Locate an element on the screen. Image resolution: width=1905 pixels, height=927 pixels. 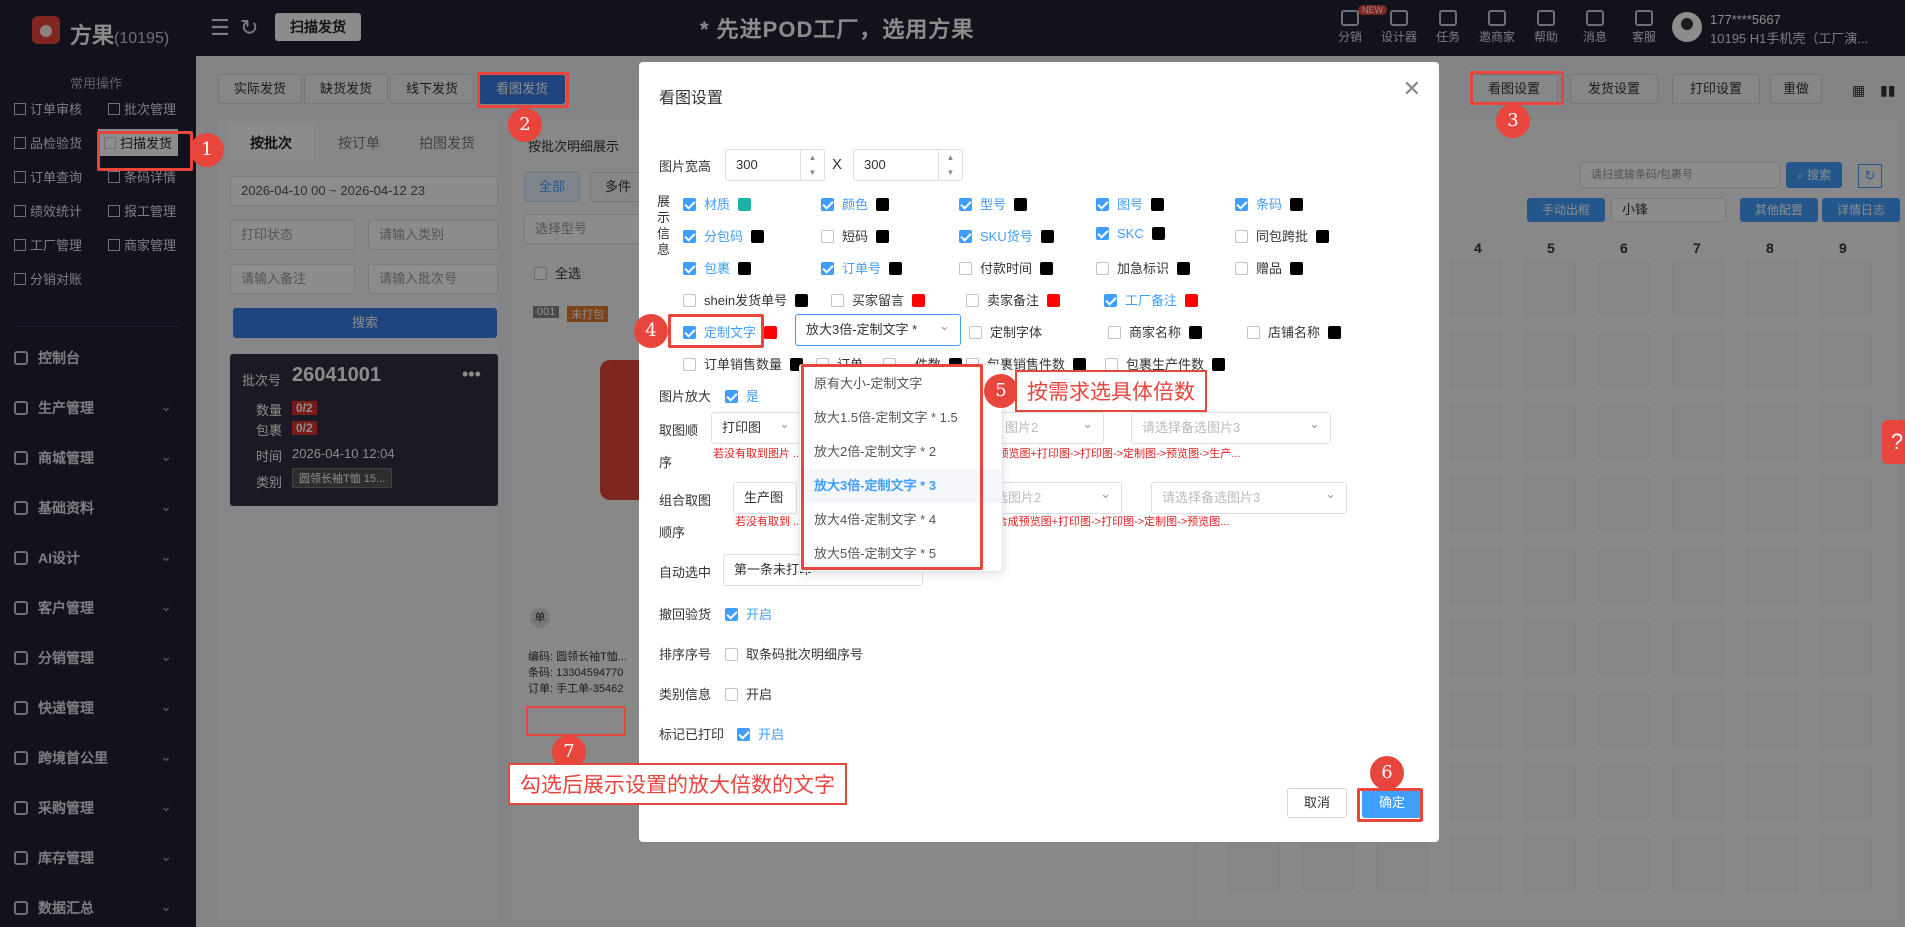
width-input: 300 ▲ ▼ is located at coordinates (775, 165).